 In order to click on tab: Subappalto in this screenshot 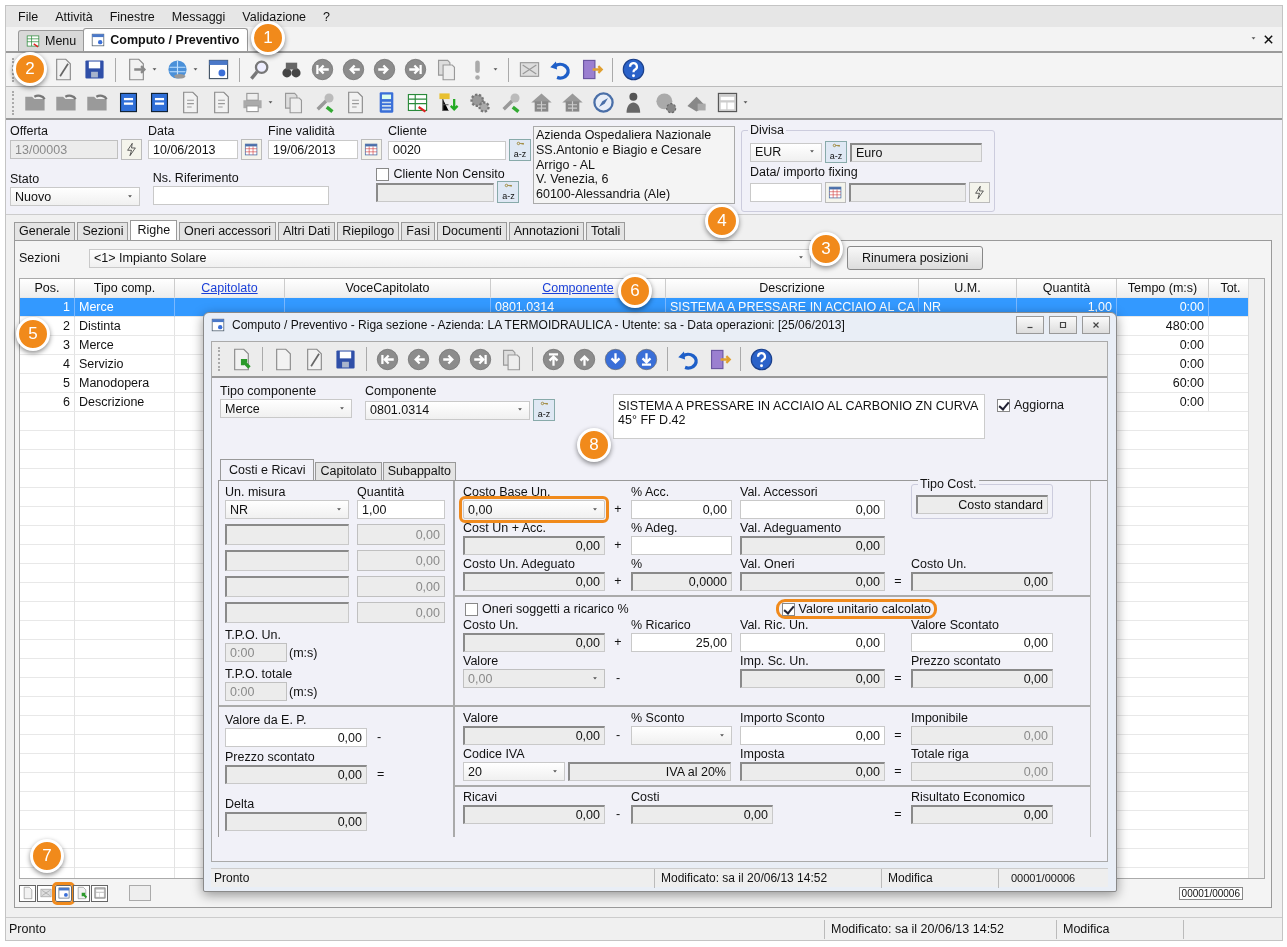, I will do `click(419, 471)`.